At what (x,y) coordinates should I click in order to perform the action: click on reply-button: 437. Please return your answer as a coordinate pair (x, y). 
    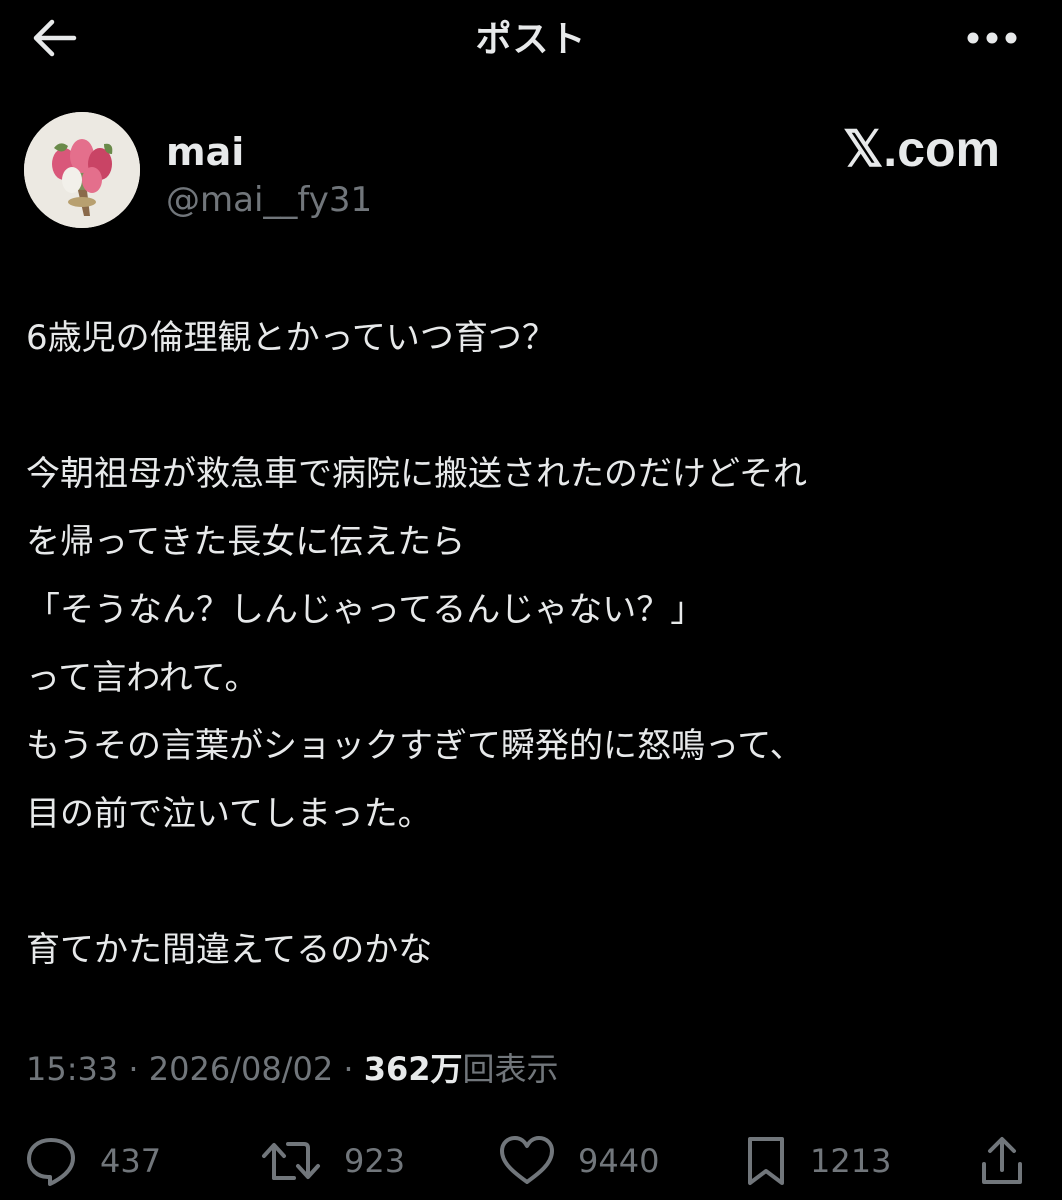
    Looking at the image, I should click on (92, 1161).